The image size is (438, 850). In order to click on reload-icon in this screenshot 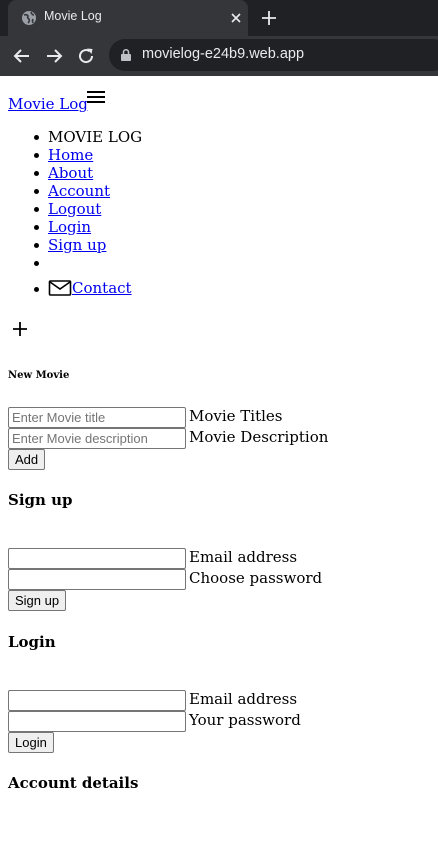, I will do `click(86, 56)`.